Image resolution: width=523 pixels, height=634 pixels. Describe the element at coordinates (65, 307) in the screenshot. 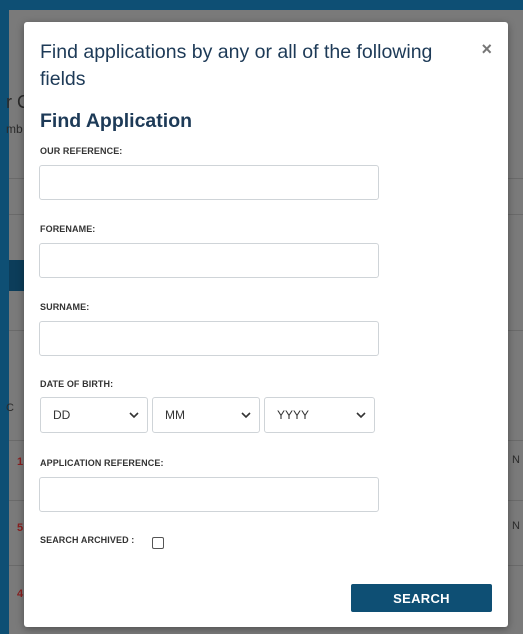

I see `surname-label: SURNAME:` at that location.